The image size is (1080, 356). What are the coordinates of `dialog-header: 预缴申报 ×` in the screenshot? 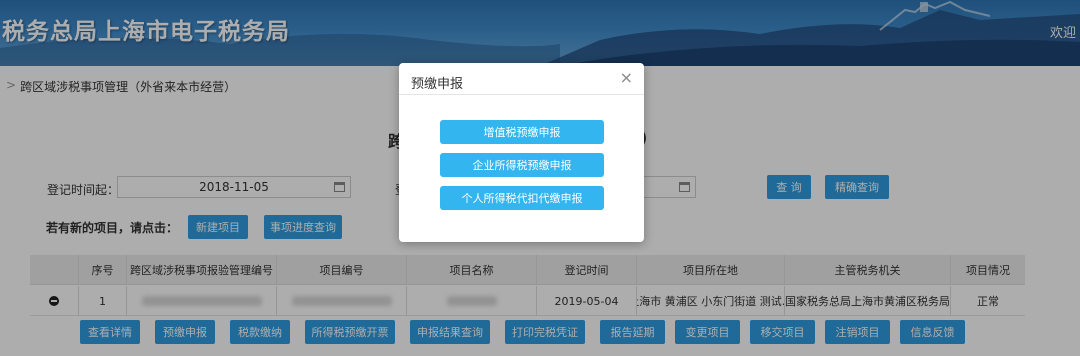 It's located at (521, 79).